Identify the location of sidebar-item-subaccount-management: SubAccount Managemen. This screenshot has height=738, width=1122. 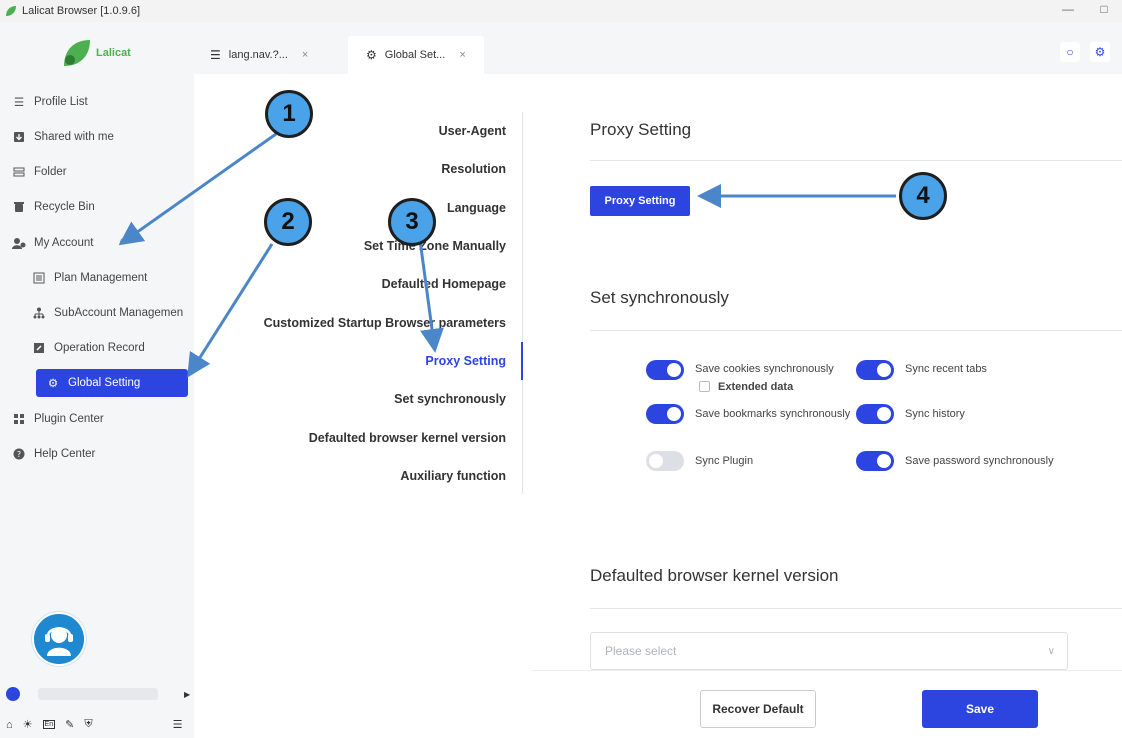
(112, 313).